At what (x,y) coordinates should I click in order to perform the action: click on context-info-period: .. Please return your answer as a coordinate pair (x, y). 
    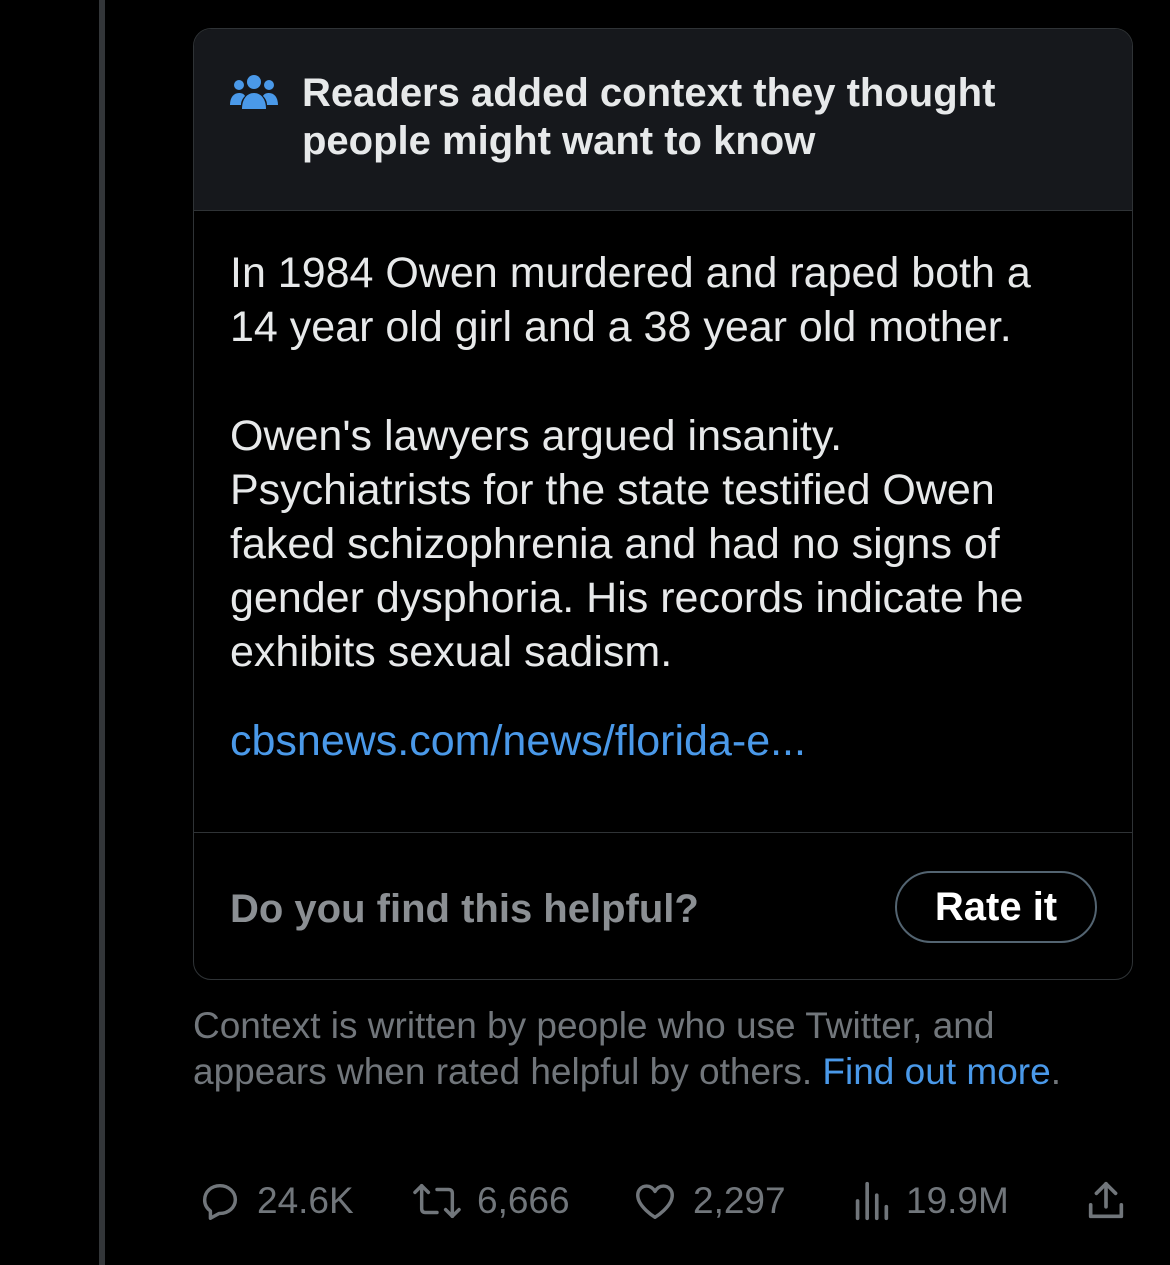
    Looking at the image, I should click on (1055, 1071).